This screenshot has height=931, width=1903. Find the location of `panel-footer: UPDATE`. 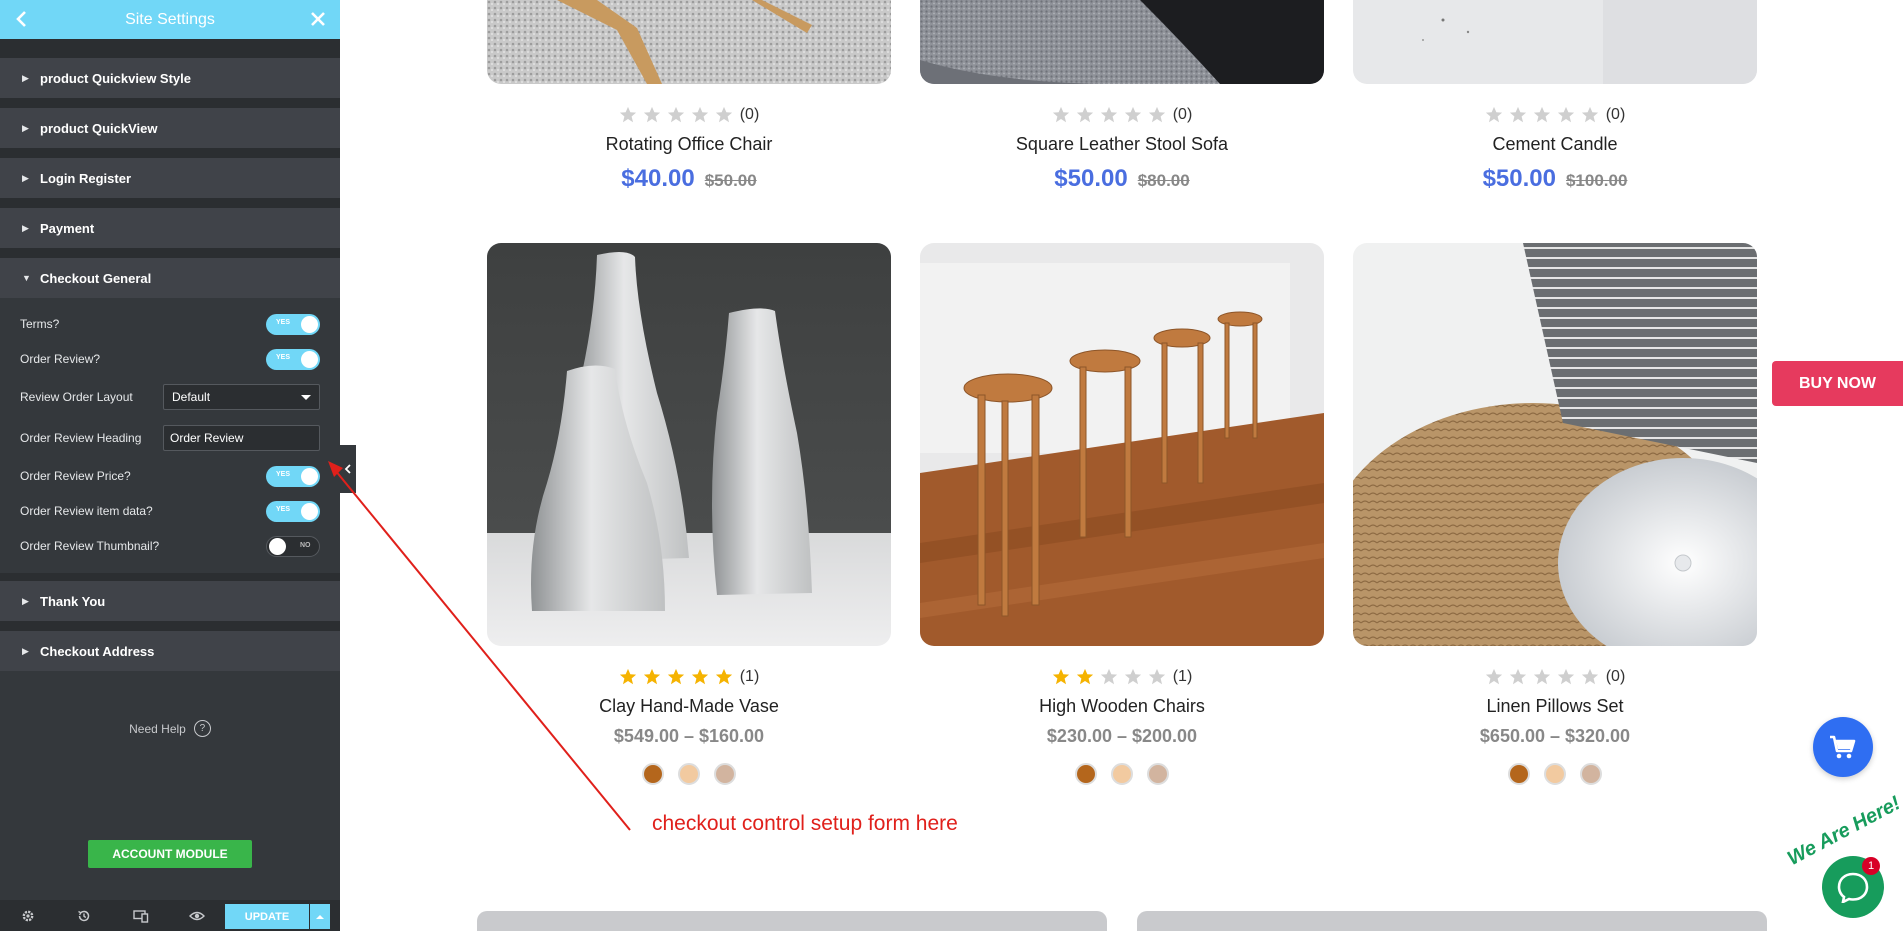

panel-footer: UPDATE is located at coordinates (170, 915).